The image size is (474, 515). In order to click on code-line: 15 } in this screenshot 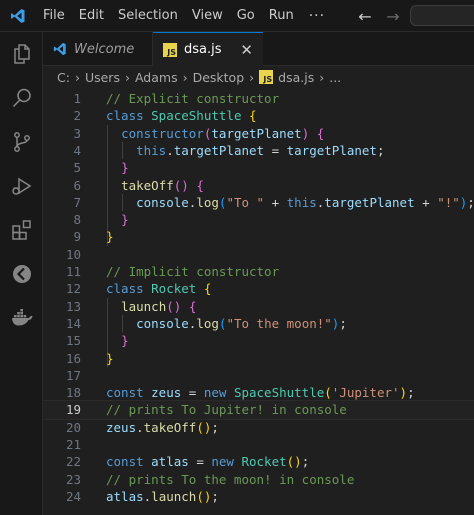, I will do `click(258, 340)`.